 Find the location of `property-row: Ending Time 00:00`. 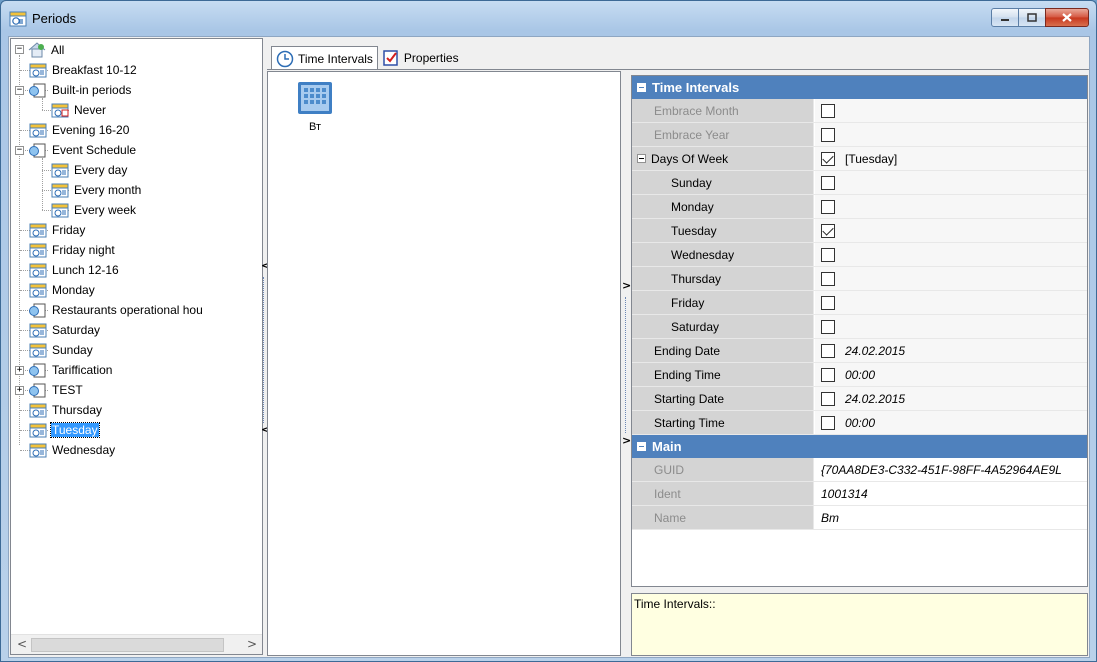

property-row: Ending Time 00:00 is located at coordinates (859, 375).